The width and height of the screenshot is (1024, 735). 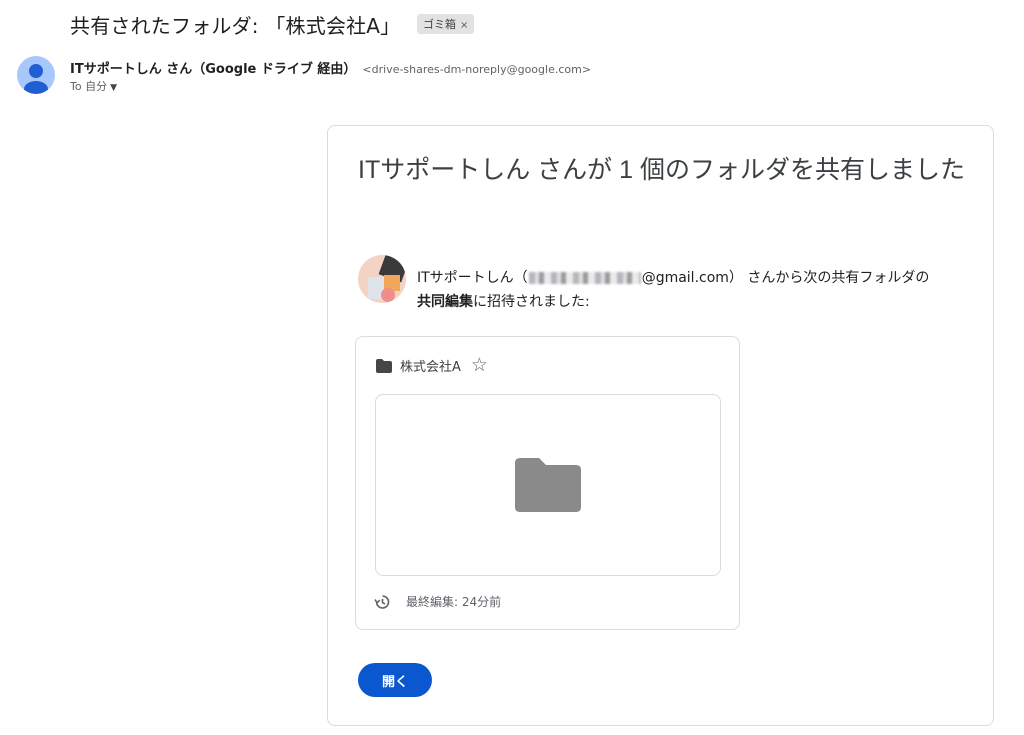 What do you see at coordinates (479, 365) in the screenshot?
I see `star-outline-icon: ☆` at bounding box center [479, 365].